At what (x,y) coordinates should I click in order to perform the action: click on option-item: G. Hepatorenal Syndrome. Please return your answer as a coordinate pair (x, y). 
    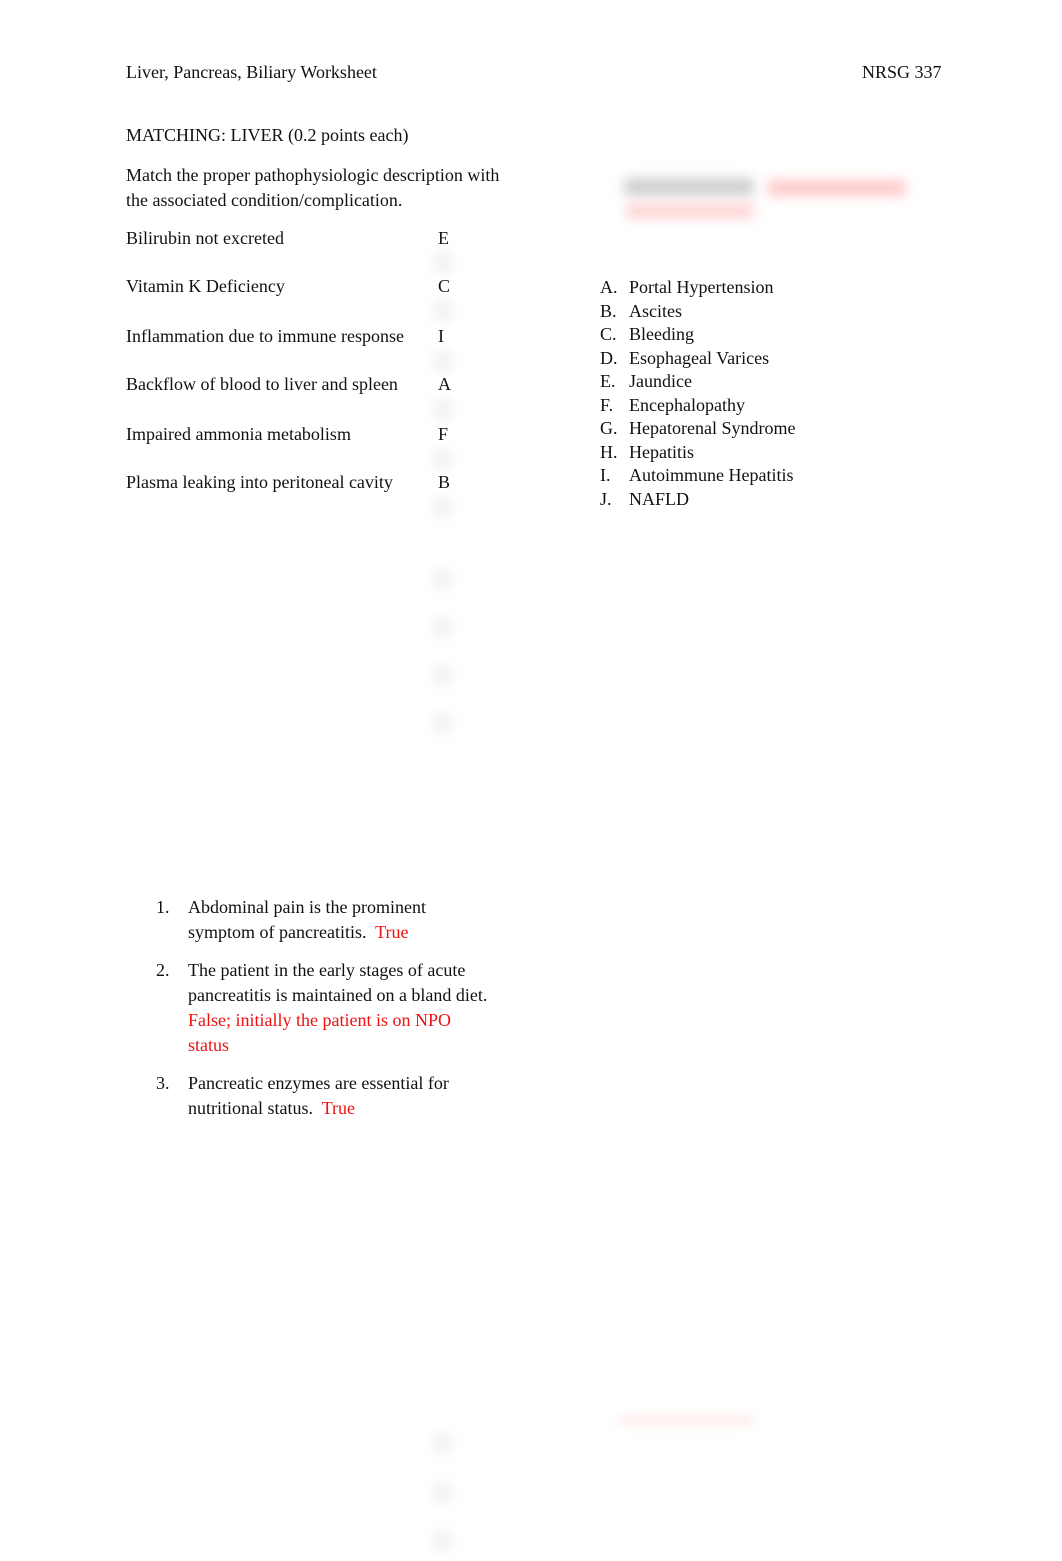
    Looking at the image, I should click on (697, 429).